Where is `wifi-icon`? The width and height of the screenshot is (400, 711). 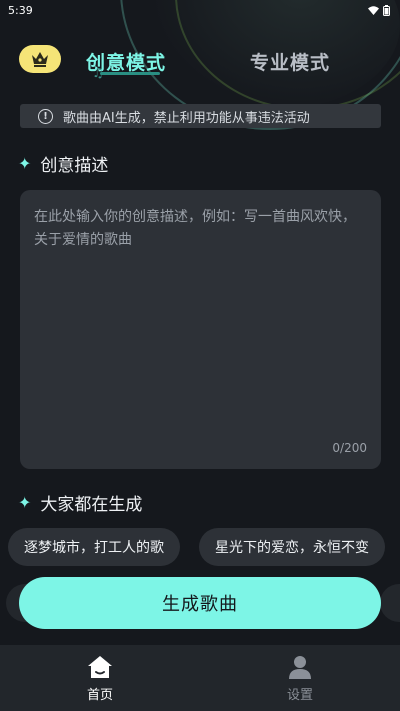
wifi-icon is located at coordinates (373, 10).